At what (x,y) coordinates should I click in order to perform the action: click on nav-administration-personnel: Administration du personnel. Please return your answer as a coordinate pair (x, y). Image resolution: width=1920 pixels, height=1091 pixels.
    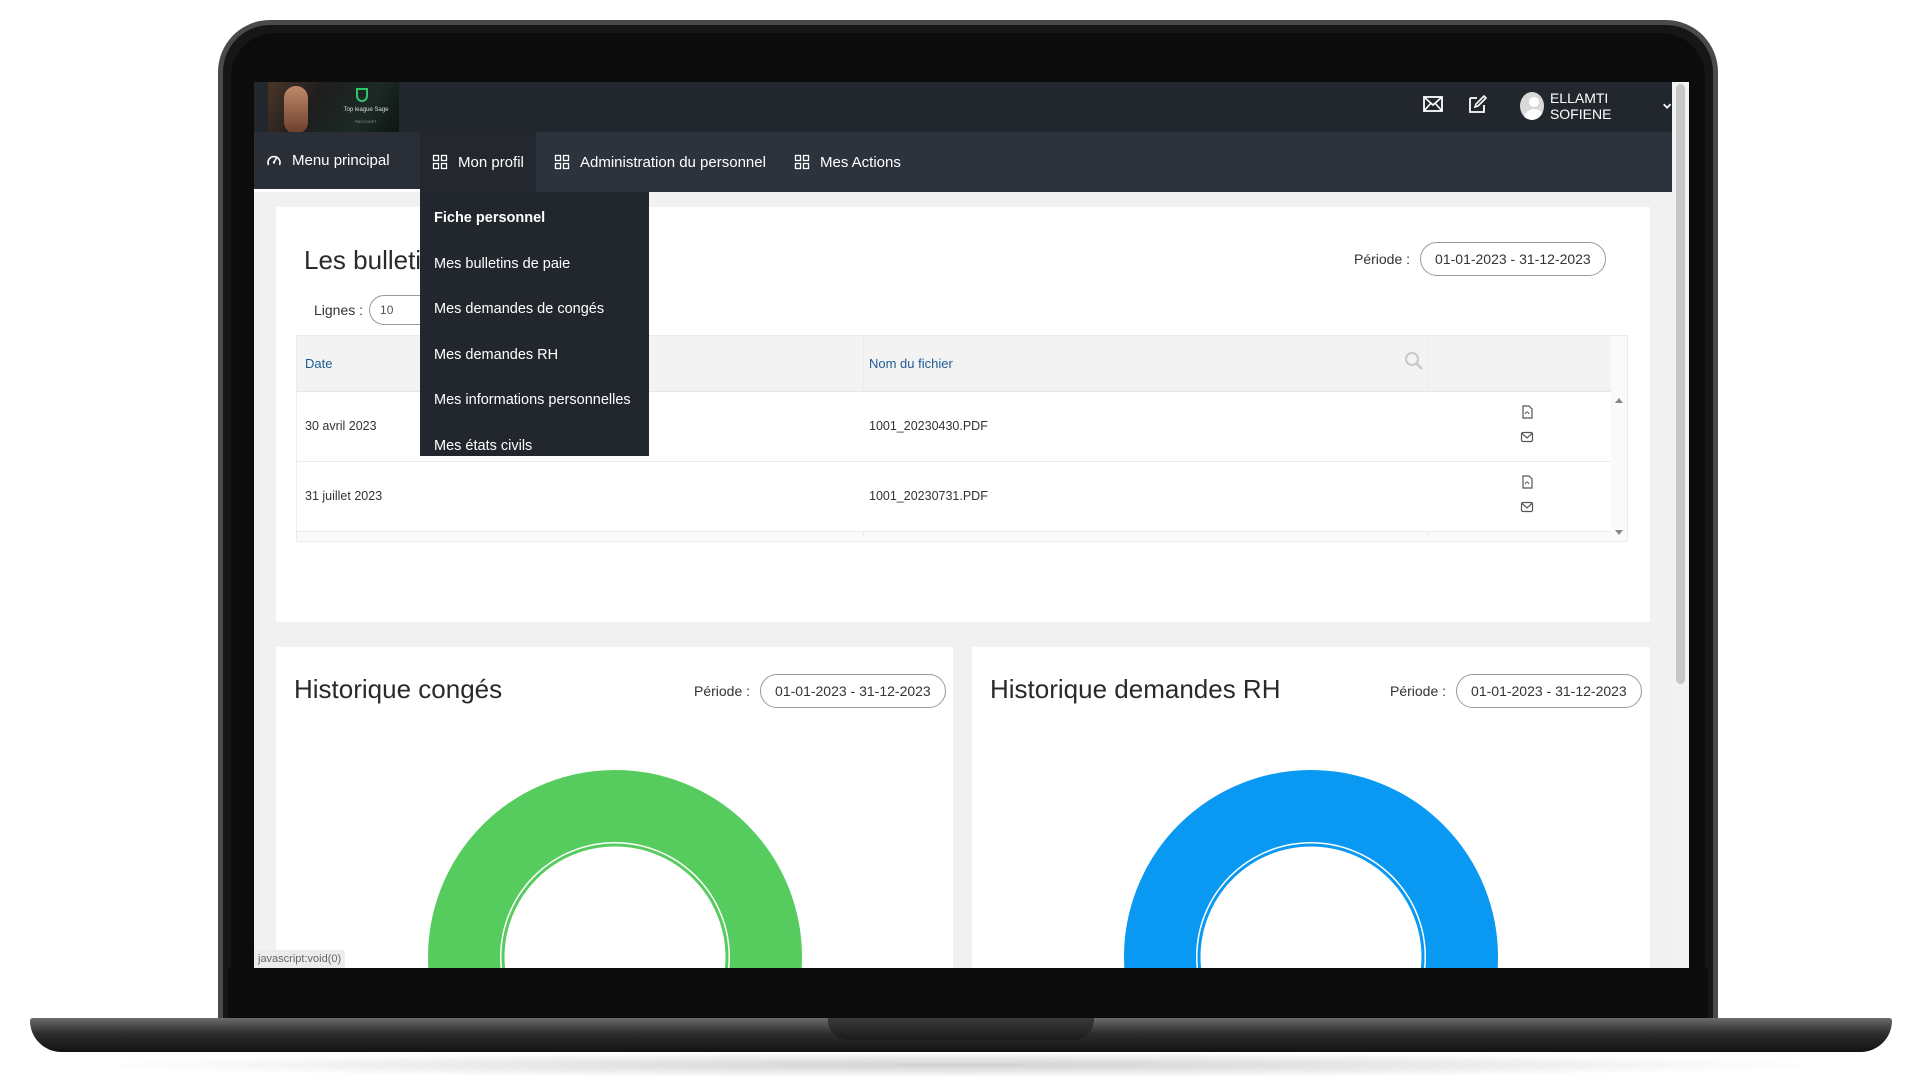
    Looking at the image, I should click on (660, 162).